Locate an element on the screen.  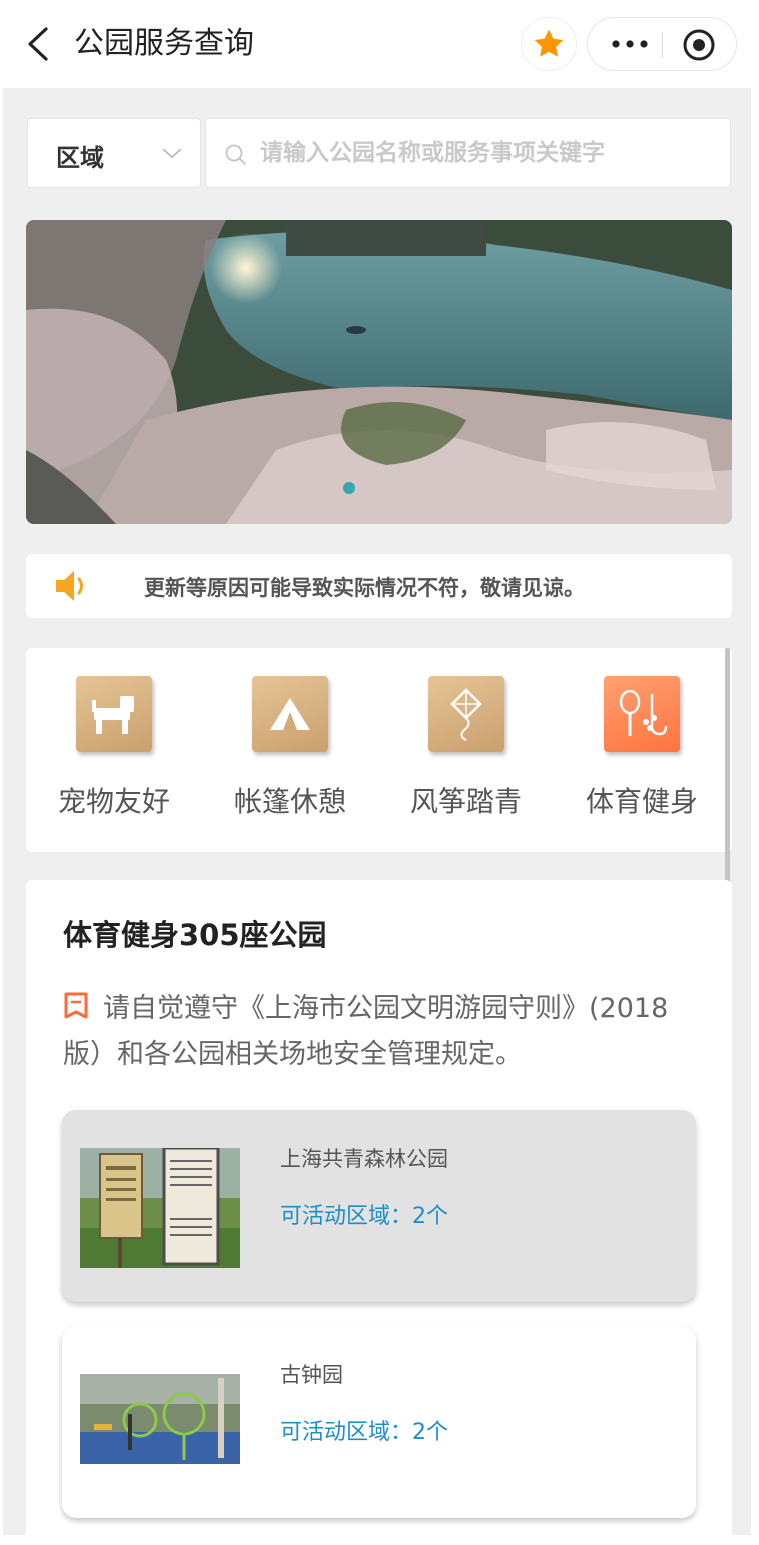
more-icon is located at coordinates (630, 44).